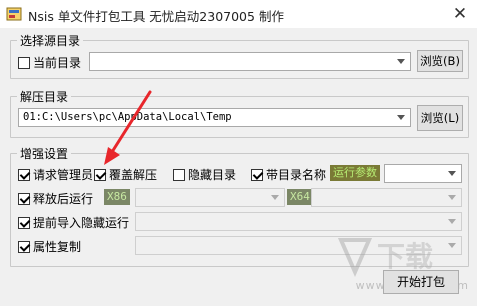 This screenshot has height=306, width=477. I want to click on attr-copy-combo, so click(298, 245).